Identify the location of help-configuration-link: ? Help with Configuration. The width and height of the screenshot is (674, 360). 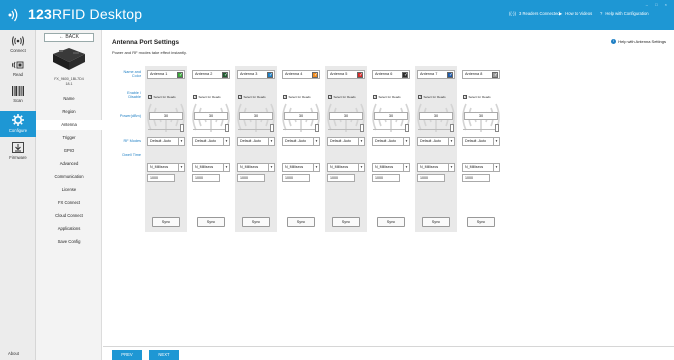
(624, 13).